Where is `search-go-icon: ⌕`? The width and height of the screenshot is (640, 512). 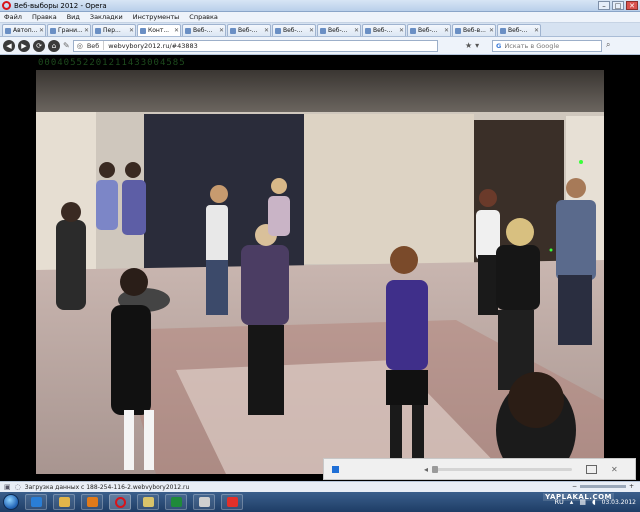 search-go-icon: ⌕ is located at coordinates (608, 45).